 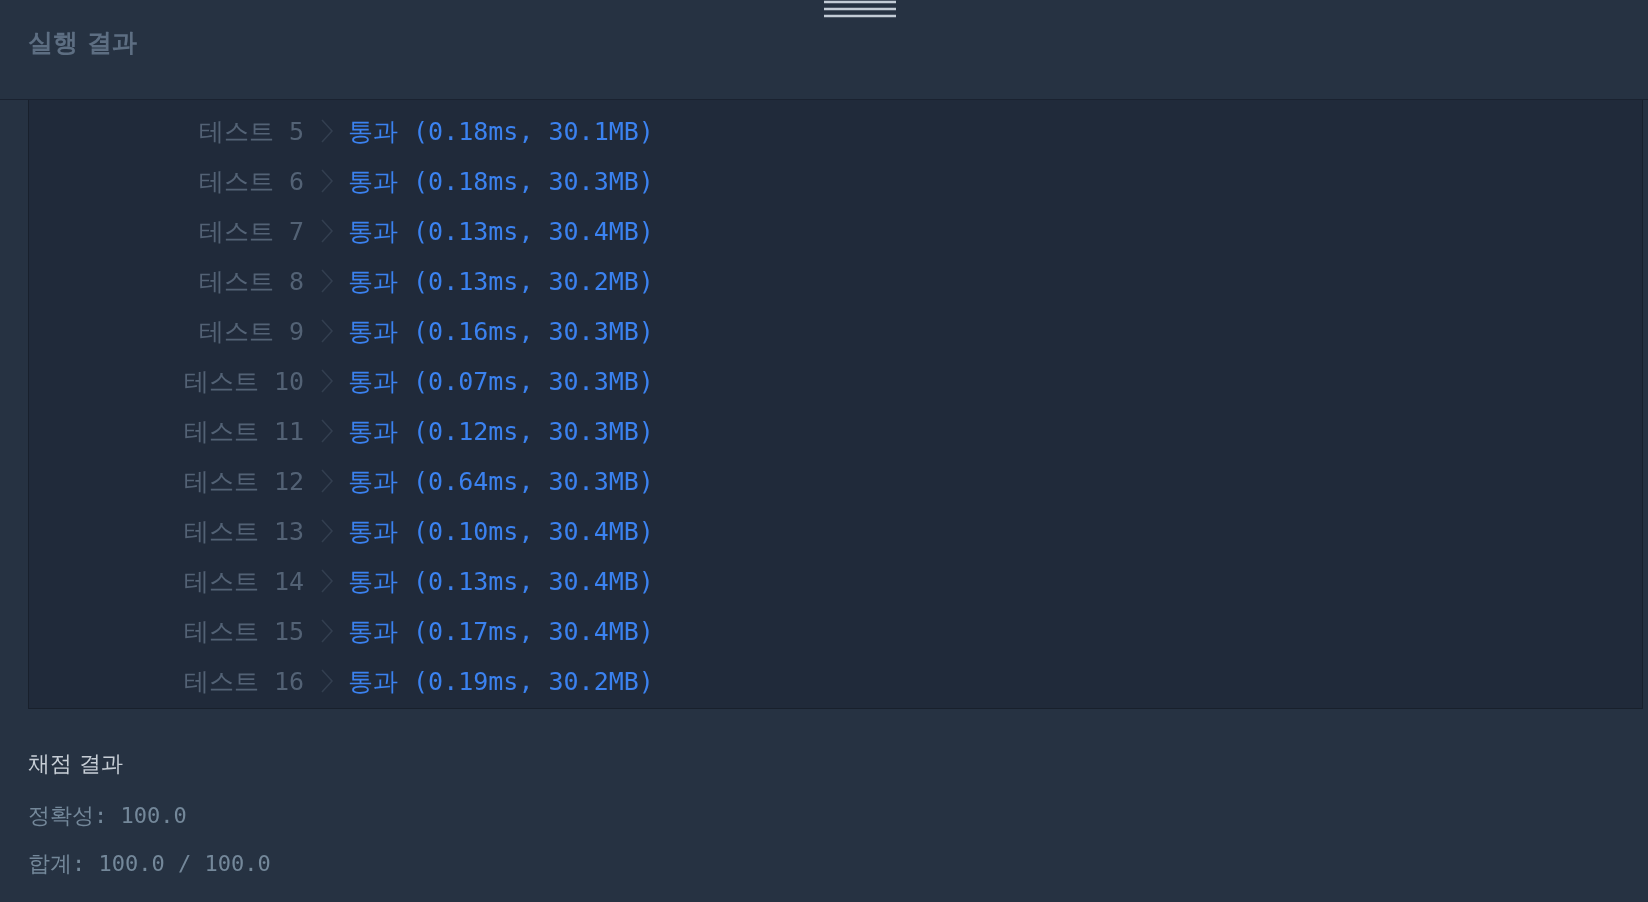 What do you see at coordinates (243, 681) in the screenshot?
I see `test-label: 테스트 16` at bounding box center [243, 681].